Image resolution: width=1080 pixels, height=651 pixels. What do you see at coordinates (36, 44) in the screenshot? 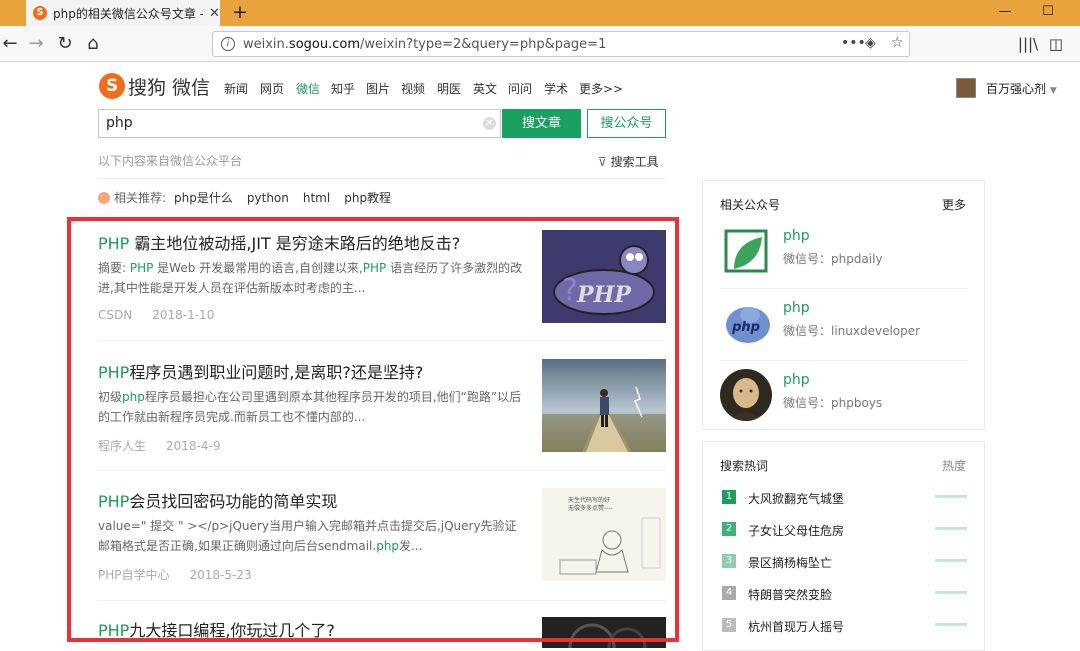
I see `forward-icon: →` at bounding box center [36, 44].